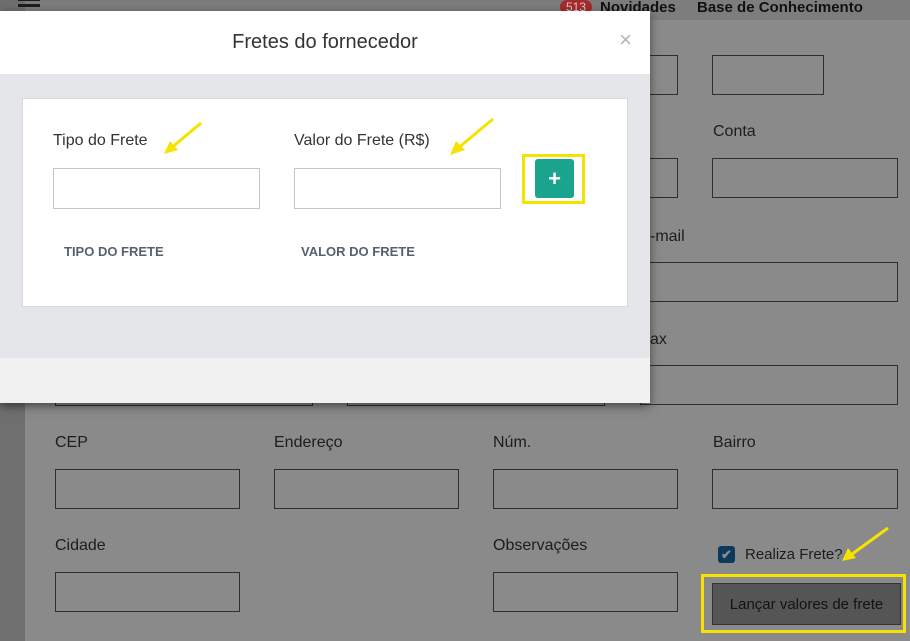 The height and width of the screenshot is (641, 910). Describe the element at coordinates (794, 554) in the screenshot. I see `realiza-frete-label: Realiza Frete?` at that location.